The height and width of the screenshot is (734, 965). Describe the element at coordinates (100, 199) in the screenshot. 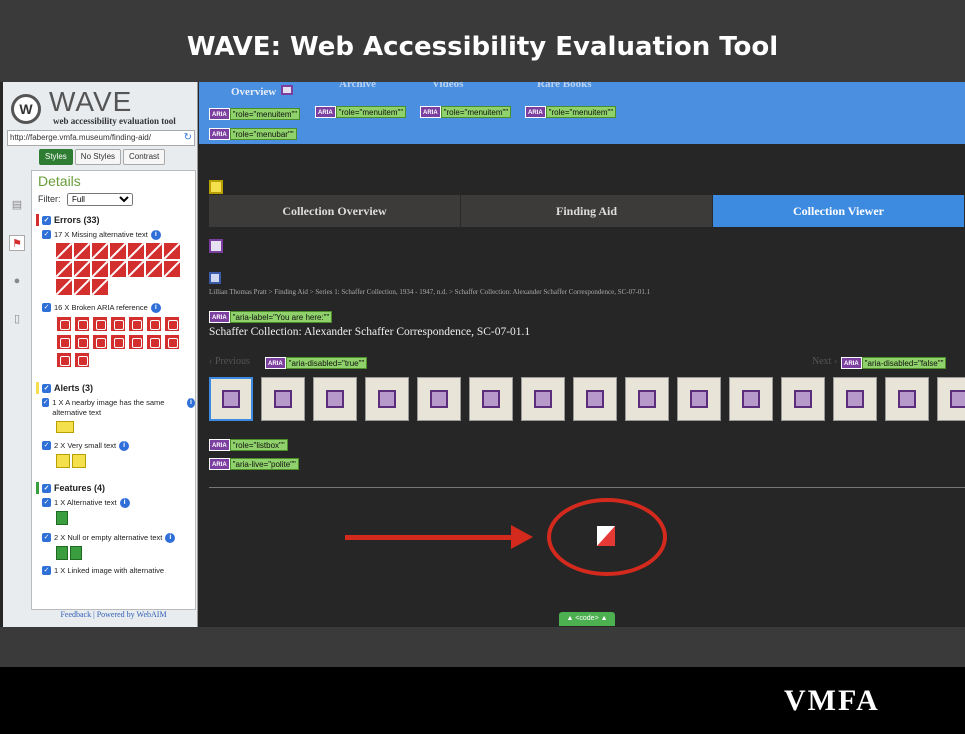

I see `filter-select: Full` at that location.